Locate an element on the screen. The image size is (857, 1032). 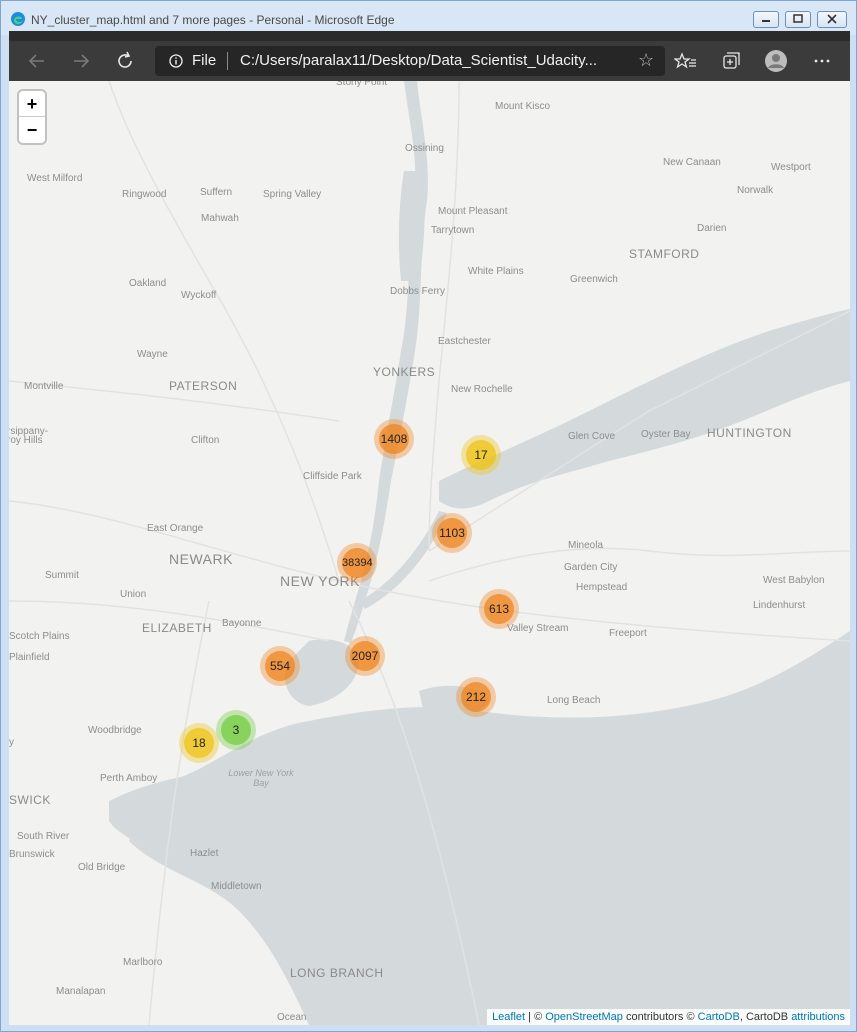
place-label-new-canaan: New Canaan is located at coordinates (692, 162).